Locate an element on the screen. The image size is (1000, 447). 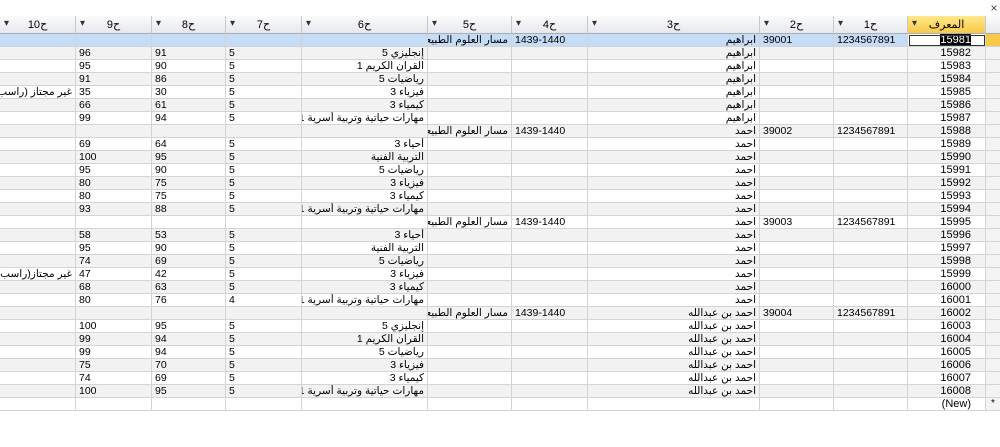
table-cell: فيزياء 3 is located at coordinates (365, 92).